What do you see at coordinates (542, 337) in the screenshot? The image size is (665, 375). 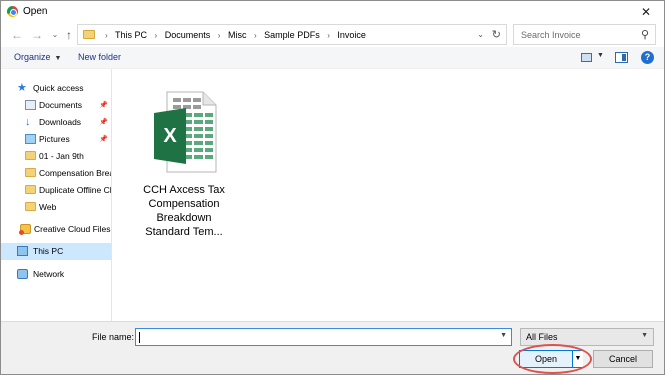 I see `file-type-value: All Files` at bounding box center [542, 337].